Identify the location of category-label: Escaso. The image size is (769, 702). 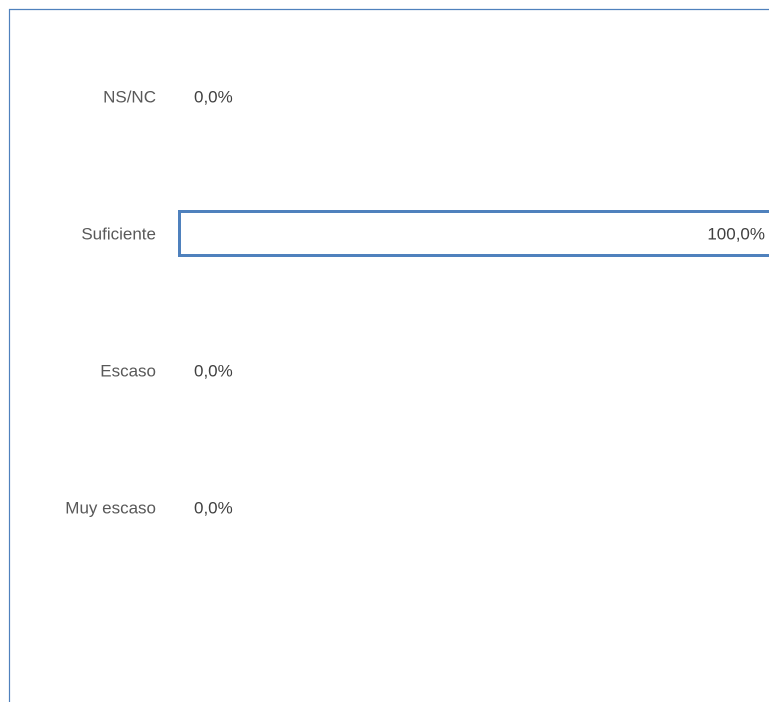
(128, 371).